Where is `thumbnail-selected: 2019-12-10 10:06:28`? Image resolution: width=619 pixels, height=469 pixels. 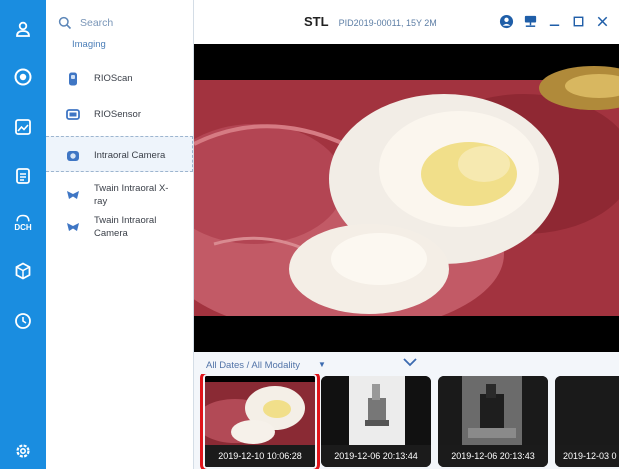 thumbnail-selected: 2019-12-10 10:06:28 is located at coordinates (260, 421).